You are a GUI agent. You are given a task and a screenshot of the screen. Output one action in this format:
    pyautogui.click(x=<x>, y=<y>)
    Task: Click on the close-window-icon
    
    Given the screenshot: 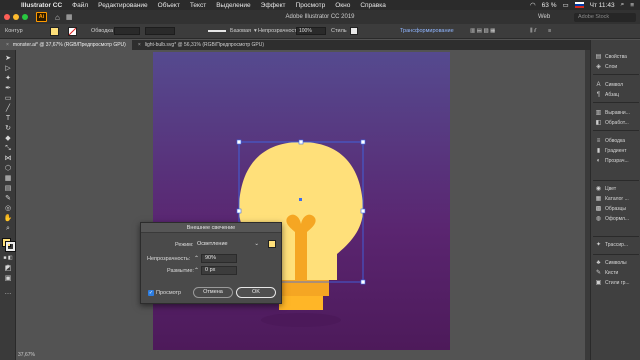 What is the action you would take?
    pyautogui.click(x=7, y=17)
    